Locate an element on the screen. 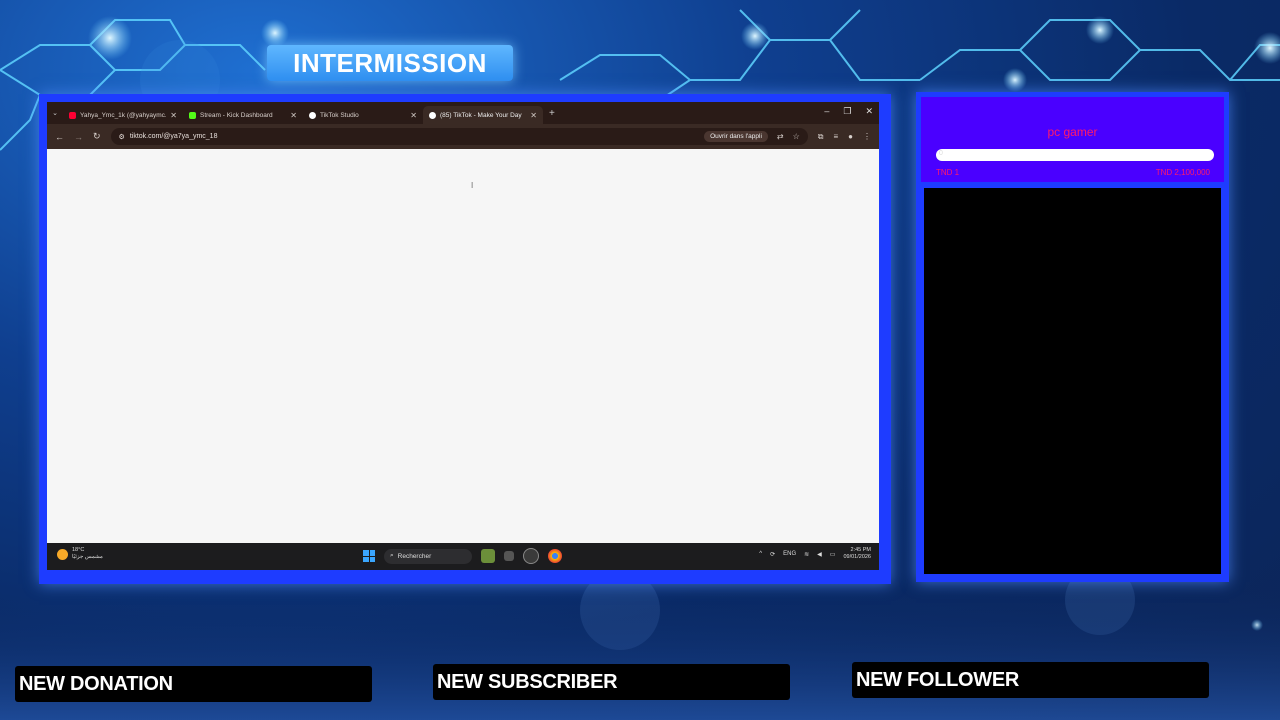  close-window-icon: ✕ is located at coordinates (869, 111).